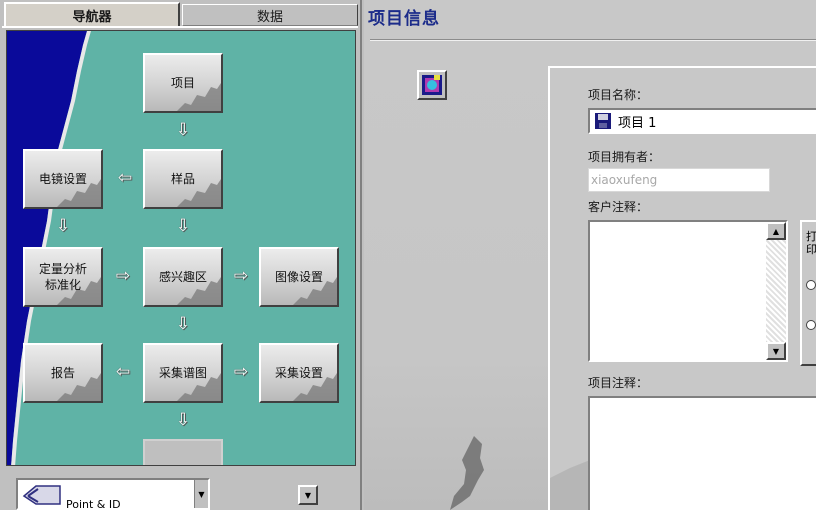 The height and width of the screenshot is (510, 816). What do you see at coordinates (241, 276) in the screenshot?
I see `arrow-right-2: ⇨` at bounding box center [241, 276].